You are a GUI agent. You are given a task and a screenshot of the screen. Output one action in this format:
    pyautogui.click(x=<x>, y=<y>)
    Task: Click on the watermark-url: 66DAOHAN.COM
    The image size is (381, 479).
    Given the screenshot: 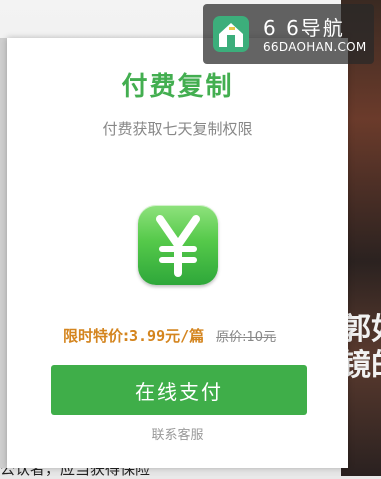 What is the action you would take?
    pyautogui.click(x=315, y=47)
    